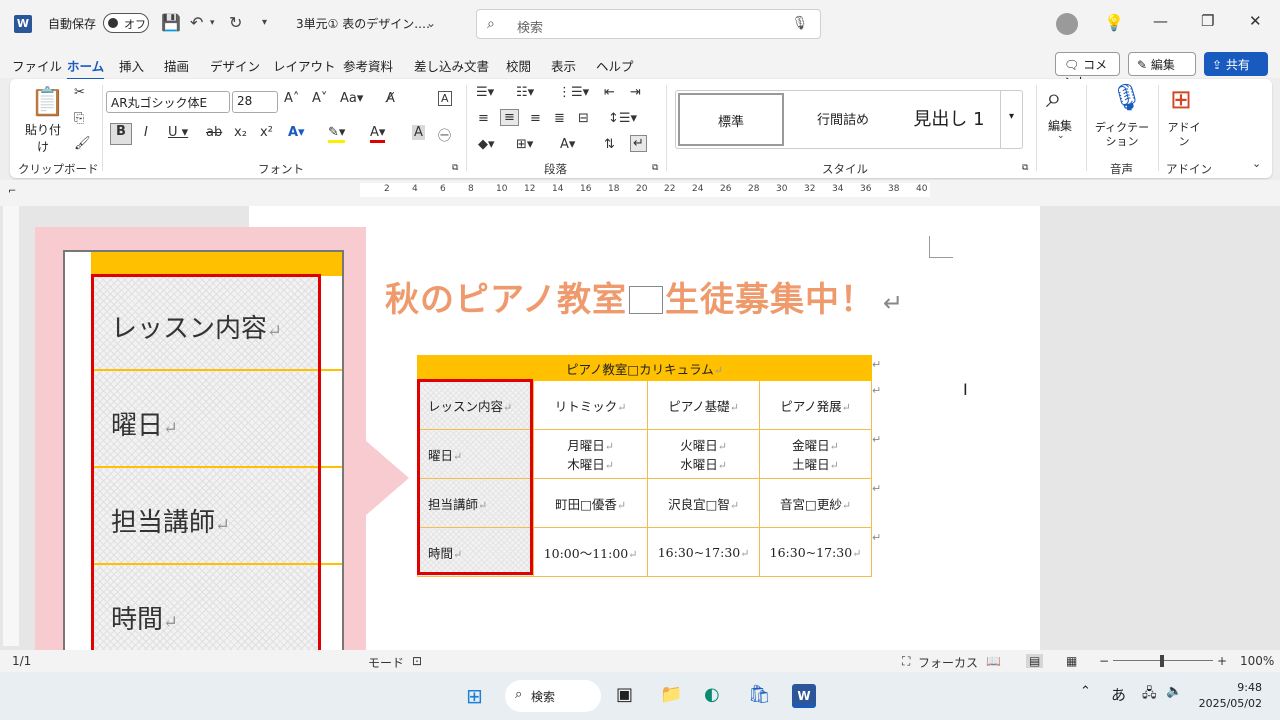 The width and height of the screenshot is (1280, 720). I want to click on minimize-icon: —, so click(1160, 21).